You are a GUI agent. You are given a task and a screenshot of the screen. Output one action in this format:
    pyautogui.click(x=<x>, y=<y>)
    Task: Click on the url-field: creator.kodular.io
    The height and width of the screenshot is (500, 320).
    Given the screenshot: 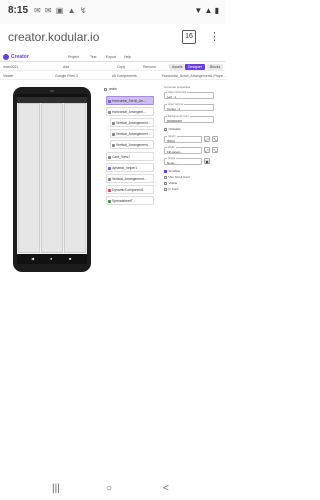 What is the action you would take?
    pyautogui.click(x=53, y=37)
    